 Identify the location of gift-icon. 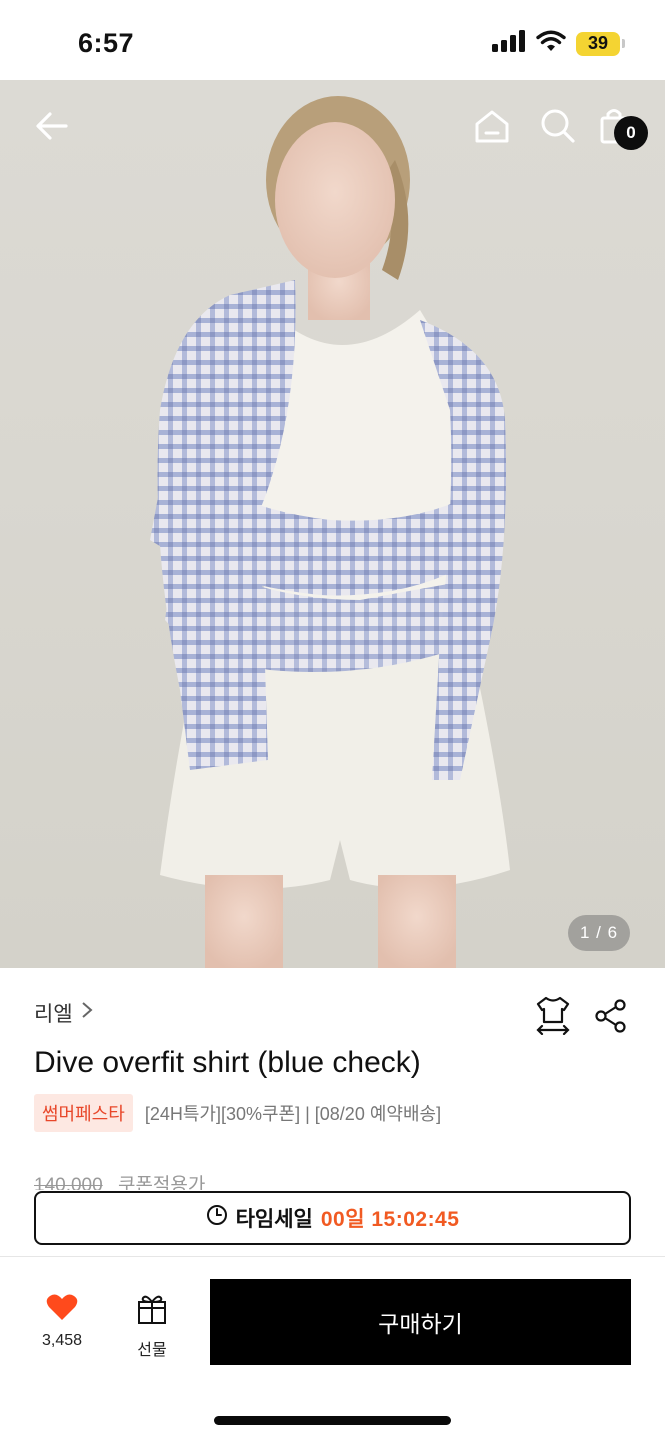
(152, 1311).